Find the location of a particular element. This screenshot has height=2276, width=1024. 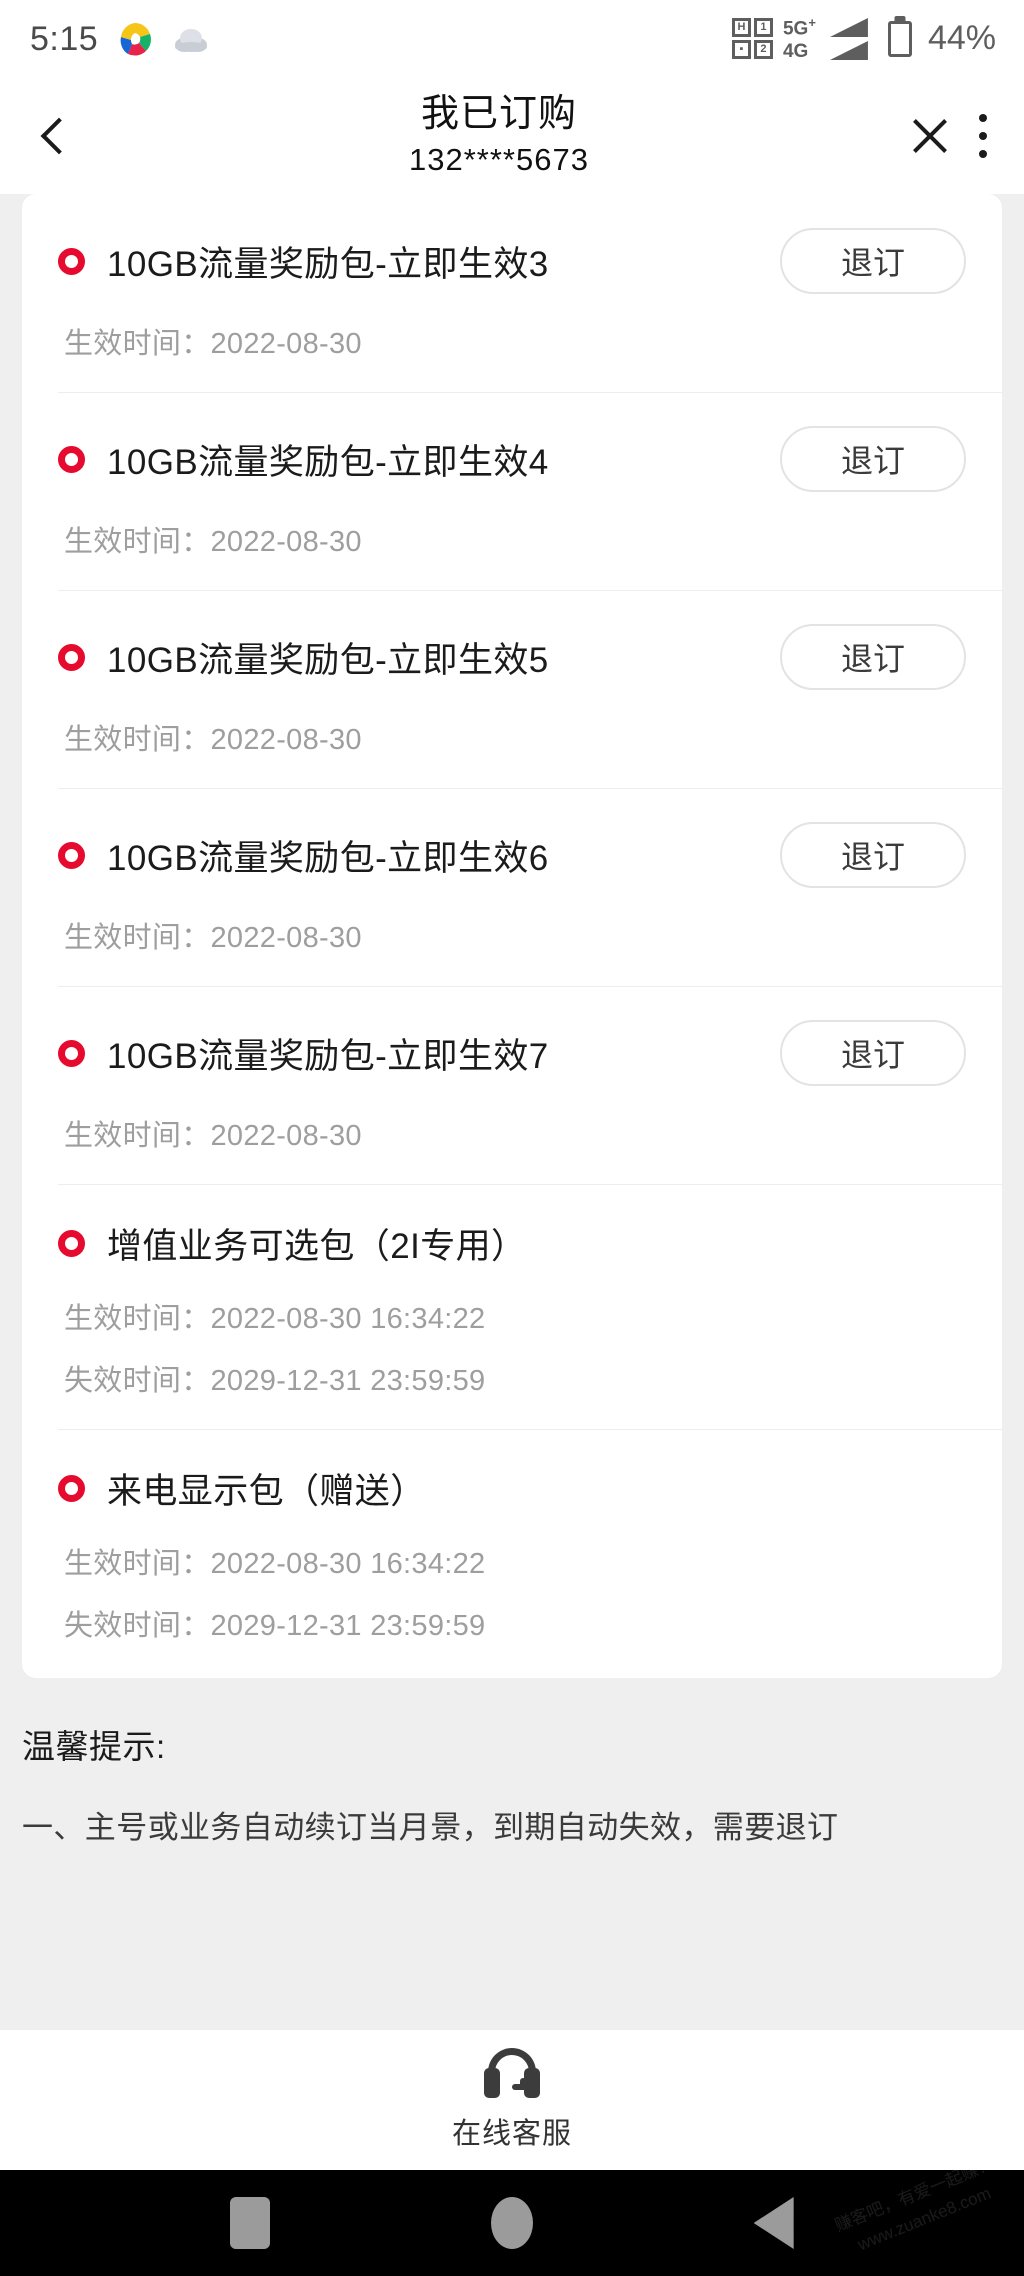

status-bar: 5:15 H ▪ 1 2 5G+ 4G 44% is located at coordinates (512, 39).